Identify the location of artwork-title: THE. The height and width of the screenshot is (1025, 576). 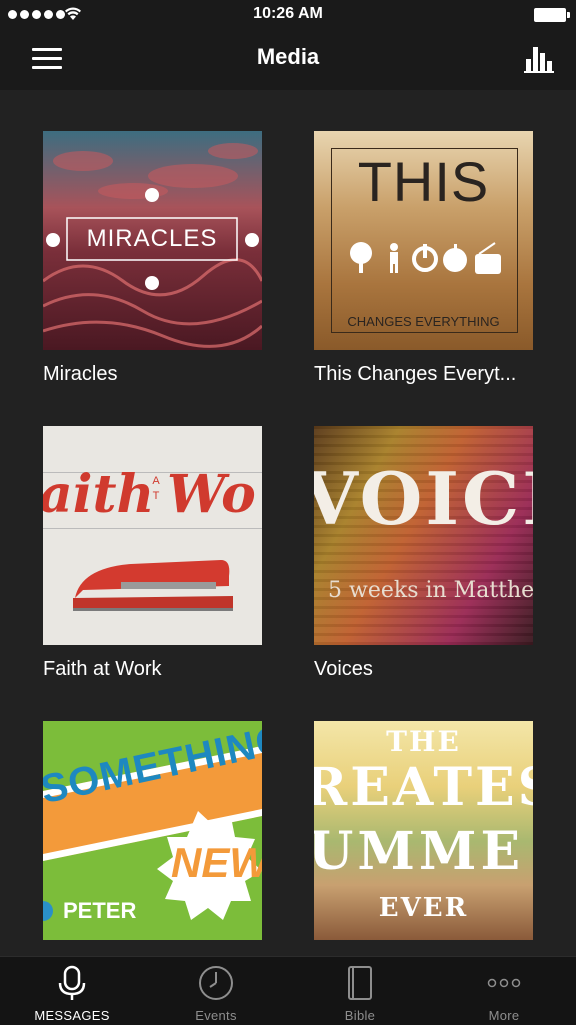
(423, 741).